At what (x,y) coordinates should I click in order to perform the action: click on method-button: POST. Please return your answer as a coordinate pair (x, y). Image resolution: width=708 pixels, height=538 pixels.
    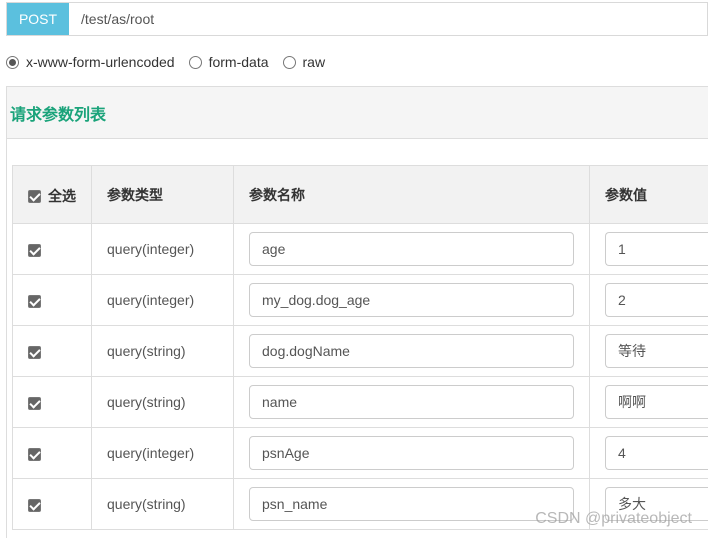
    Looking at the image, I should click on (38, 19).